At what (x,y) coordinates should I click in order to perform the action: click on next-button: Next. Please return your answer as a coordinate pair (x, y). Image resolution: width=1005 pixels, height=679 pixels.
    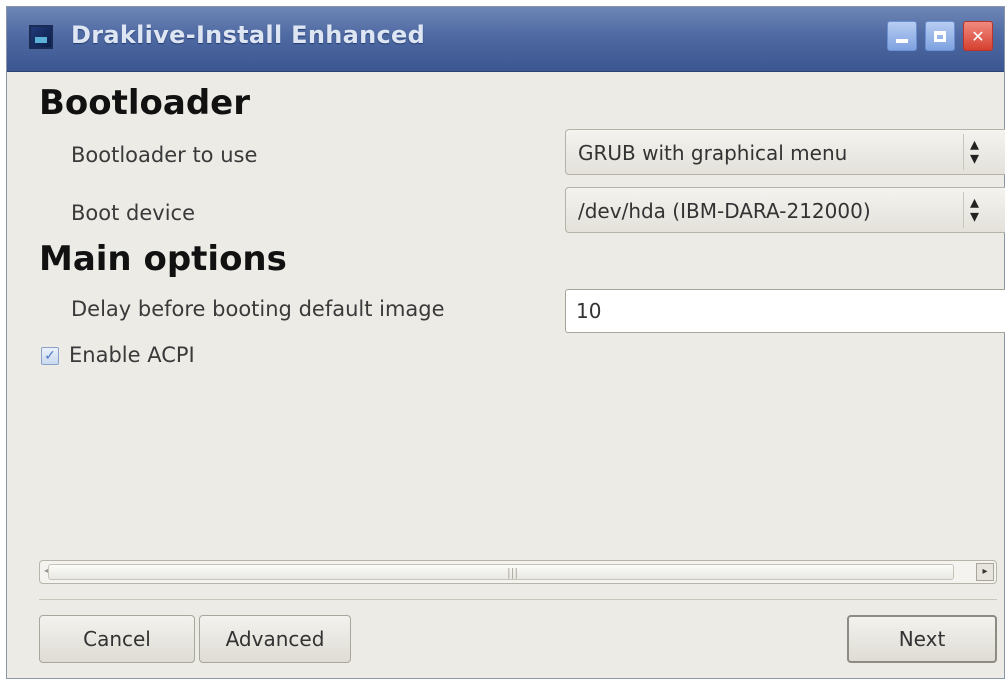
    Looking at the image, I should click on (922, 639).